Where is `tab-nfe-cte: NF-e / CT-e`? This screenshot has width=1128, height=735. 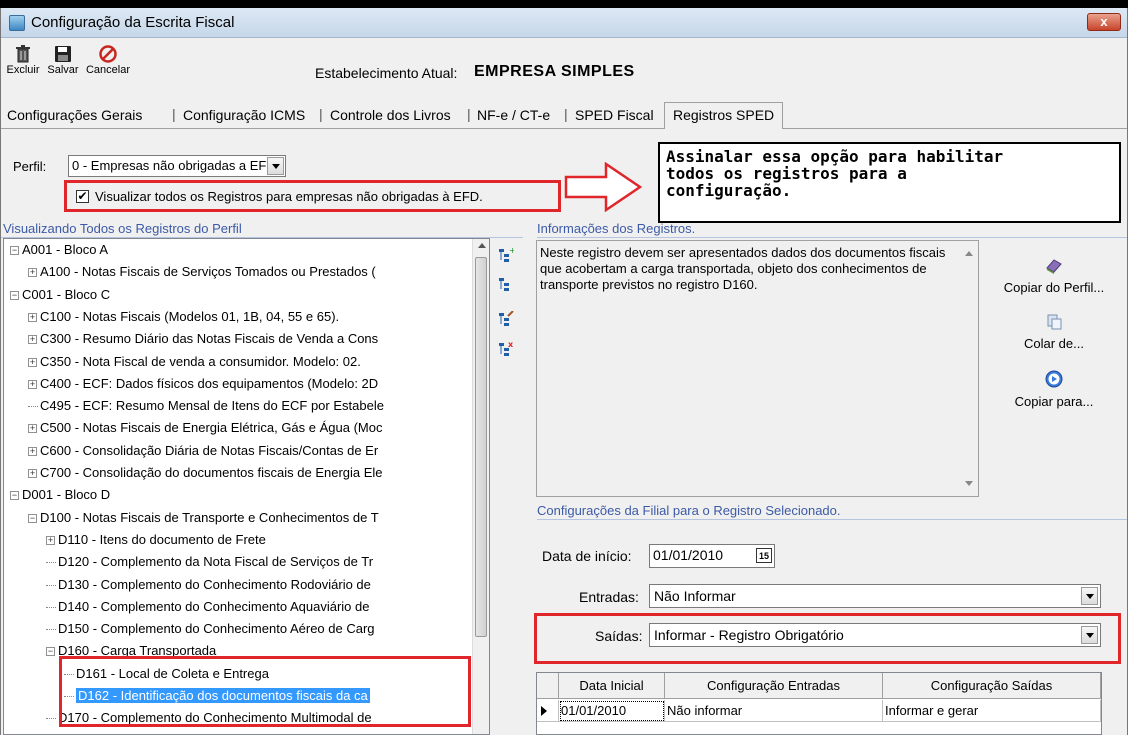
tab-nfe-cte: NF-e / CT-e is located at coordinates (513, 115).